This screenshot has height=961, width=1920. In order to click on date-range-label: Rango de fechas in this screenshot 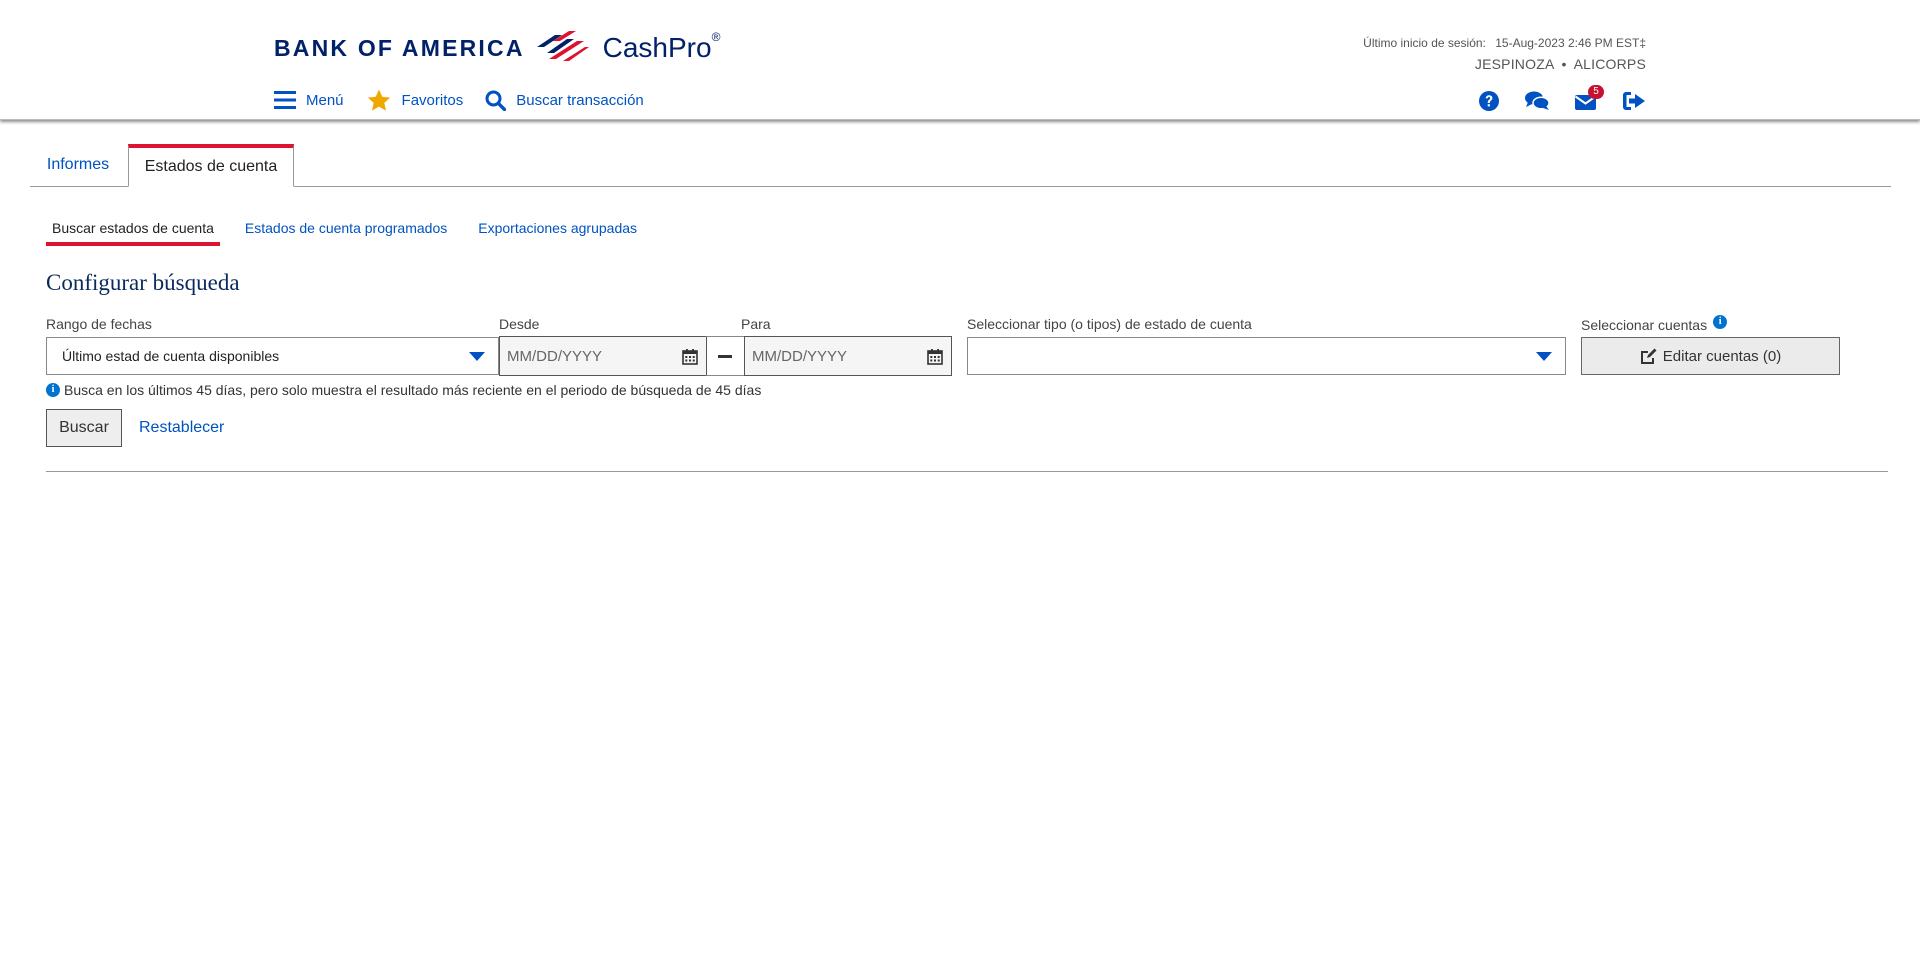, I will do `click(99, 324)`.